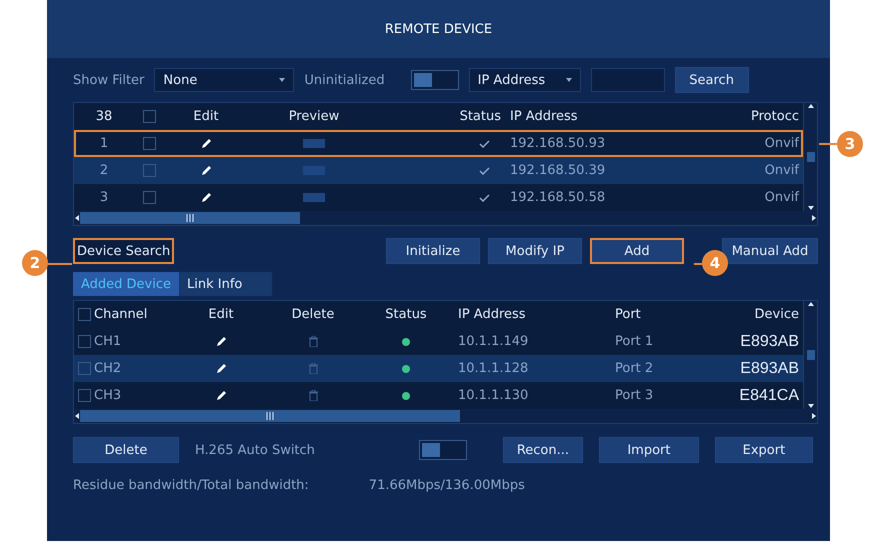 This screenshot has height=543, width=884. What do you see at coordinates (108, 341) in the screenshot?
I see `table-cell: CH1` at bounding box center [108, 341].